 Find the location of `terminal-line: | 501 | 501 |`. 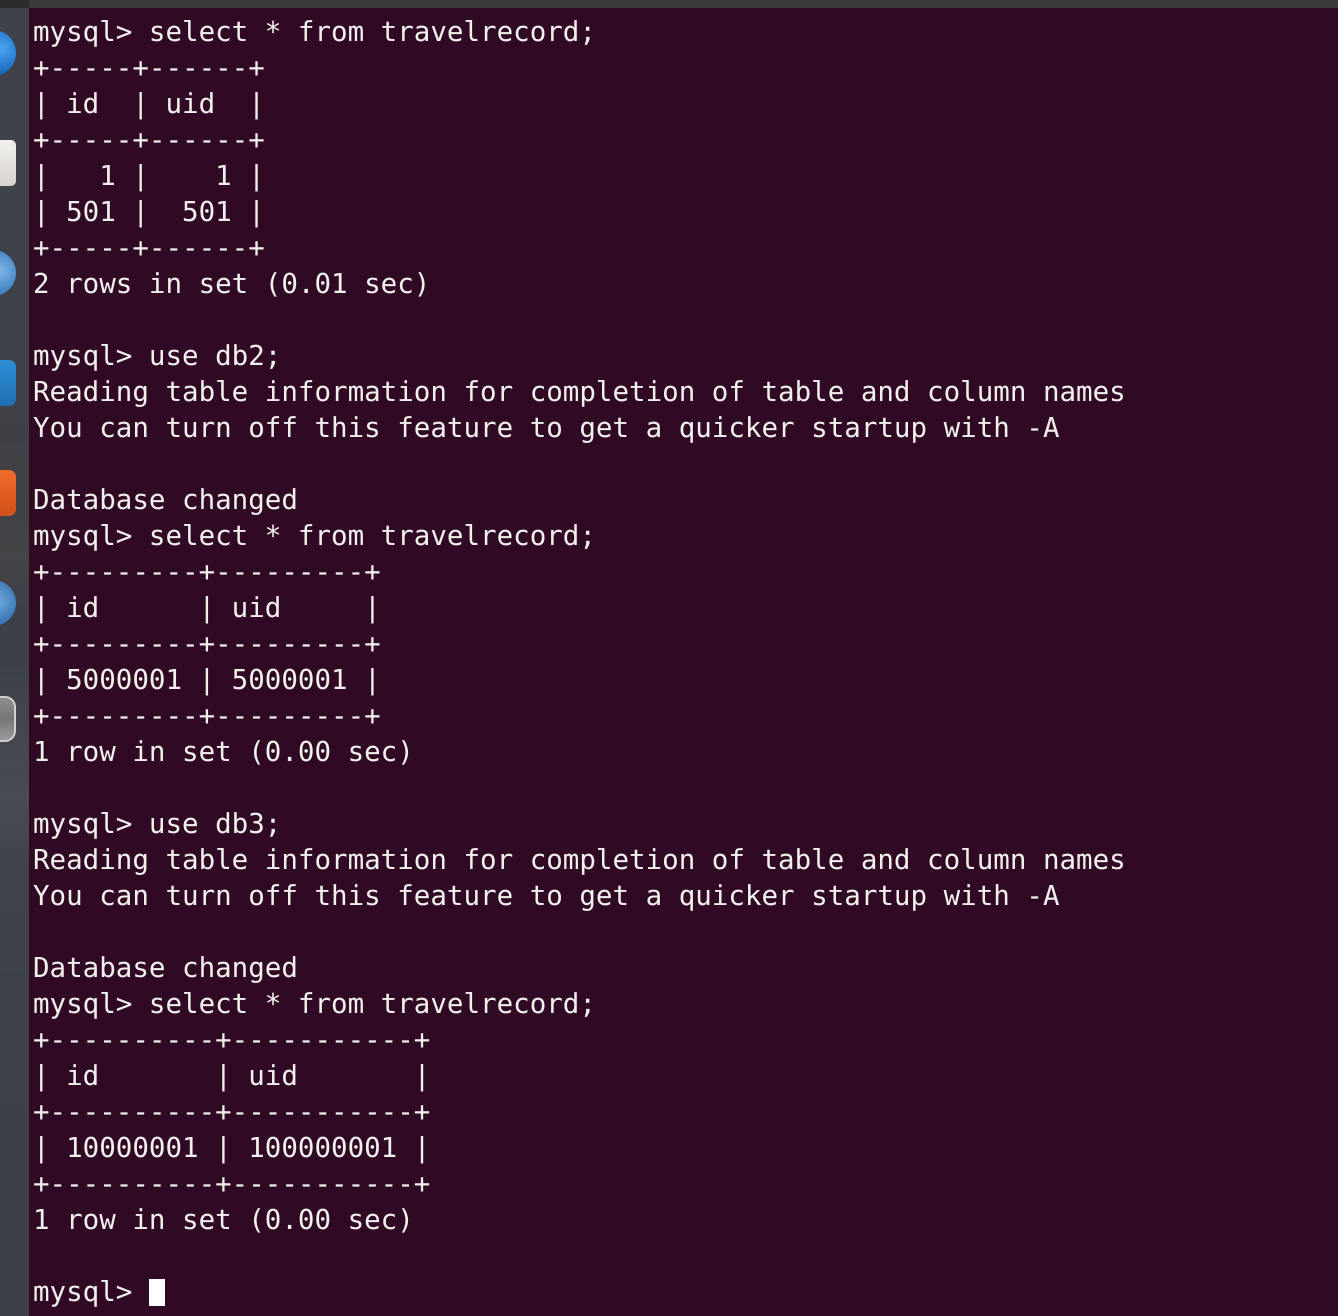

terminal-line: | 501 | 501 | is located at coordinates (149, 212).